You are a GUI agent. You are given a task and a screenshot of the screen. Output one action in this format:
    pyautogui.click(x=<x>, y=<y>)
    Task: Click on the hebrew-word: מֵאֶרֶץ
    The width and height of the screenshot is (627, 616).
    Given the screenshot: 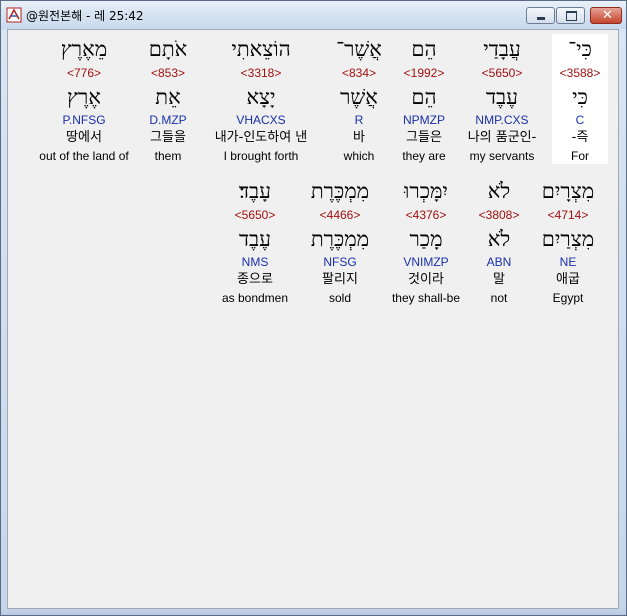 What is the action you would take?
    pyautogui.click(x=84, y=49)
    